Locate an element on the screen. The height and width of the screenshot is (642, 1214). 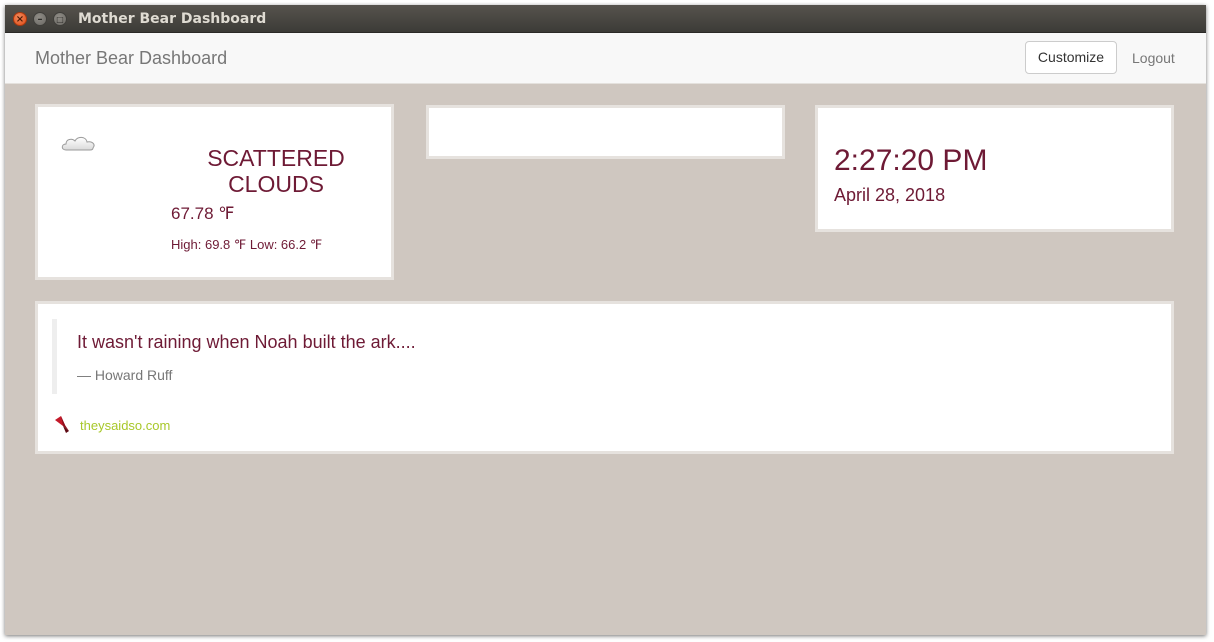
weather-condition: SCATTERED CLOUDS is located at coordinates (276, 171).